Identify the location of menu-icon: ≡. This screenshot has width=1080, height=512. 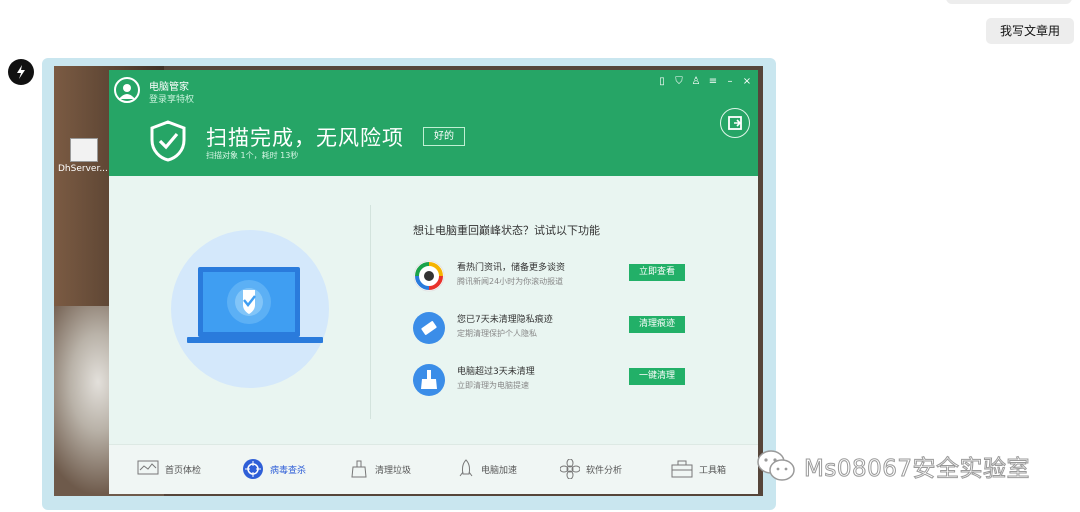
(713, 82).